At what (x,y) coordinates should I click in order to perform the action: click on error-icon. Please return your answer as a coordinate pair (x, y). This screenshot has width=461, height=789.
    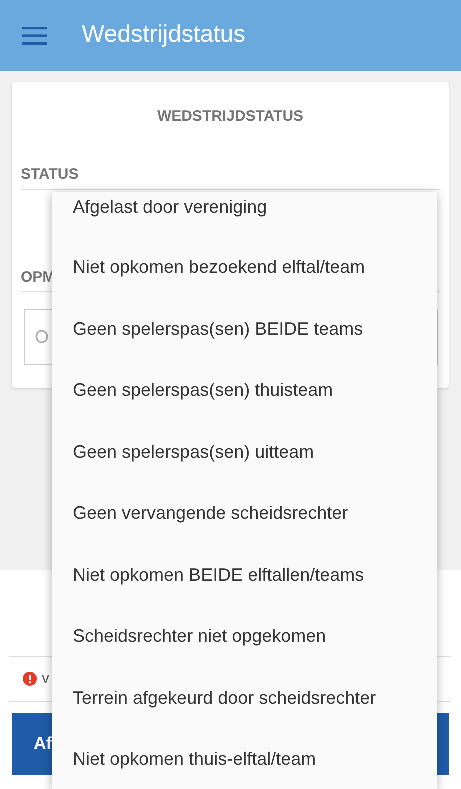
    Looking at the image, I should click on (30, 679).